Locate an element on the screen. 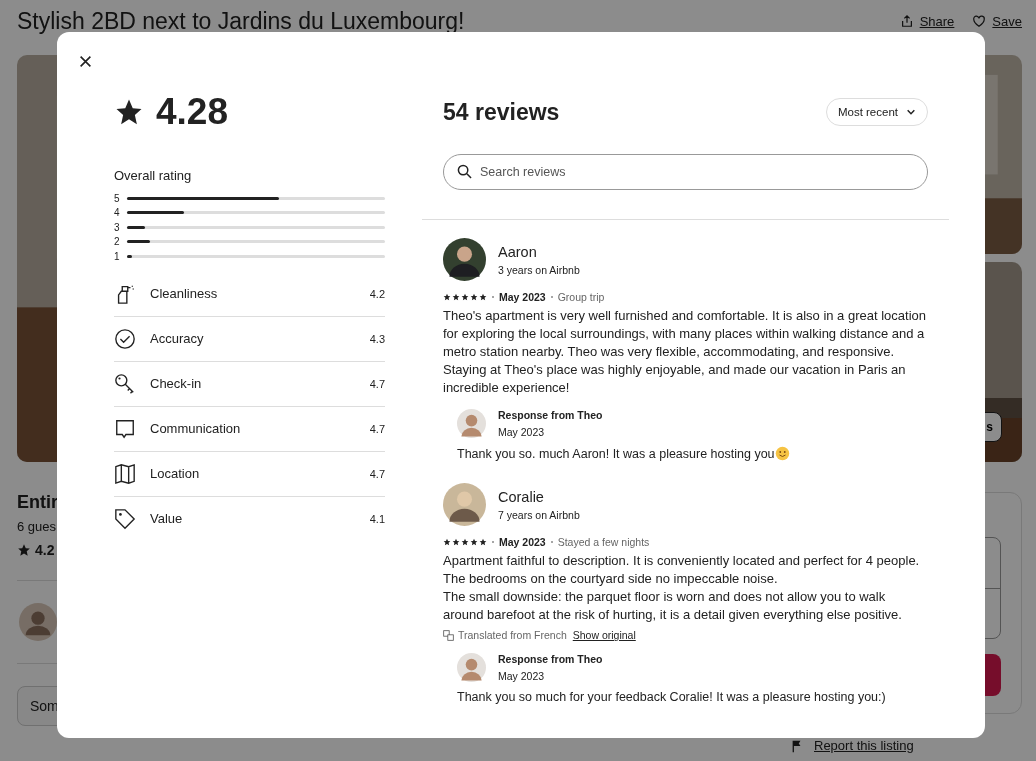  category-label: Location is located at coordinates (175, 473).